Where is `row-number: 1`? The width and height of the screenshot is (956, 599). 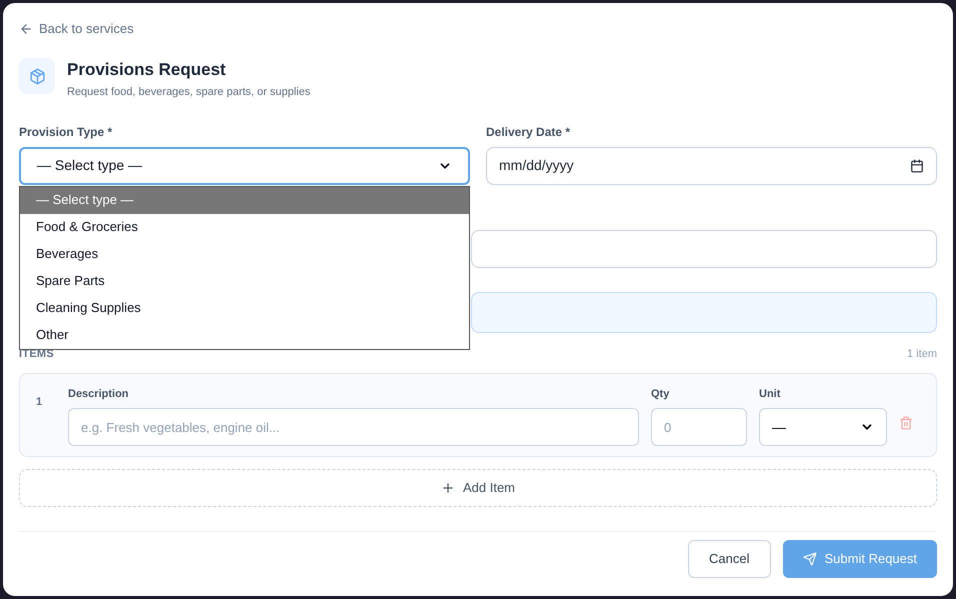
row-number: 1 is located at coordinates (40, 402).